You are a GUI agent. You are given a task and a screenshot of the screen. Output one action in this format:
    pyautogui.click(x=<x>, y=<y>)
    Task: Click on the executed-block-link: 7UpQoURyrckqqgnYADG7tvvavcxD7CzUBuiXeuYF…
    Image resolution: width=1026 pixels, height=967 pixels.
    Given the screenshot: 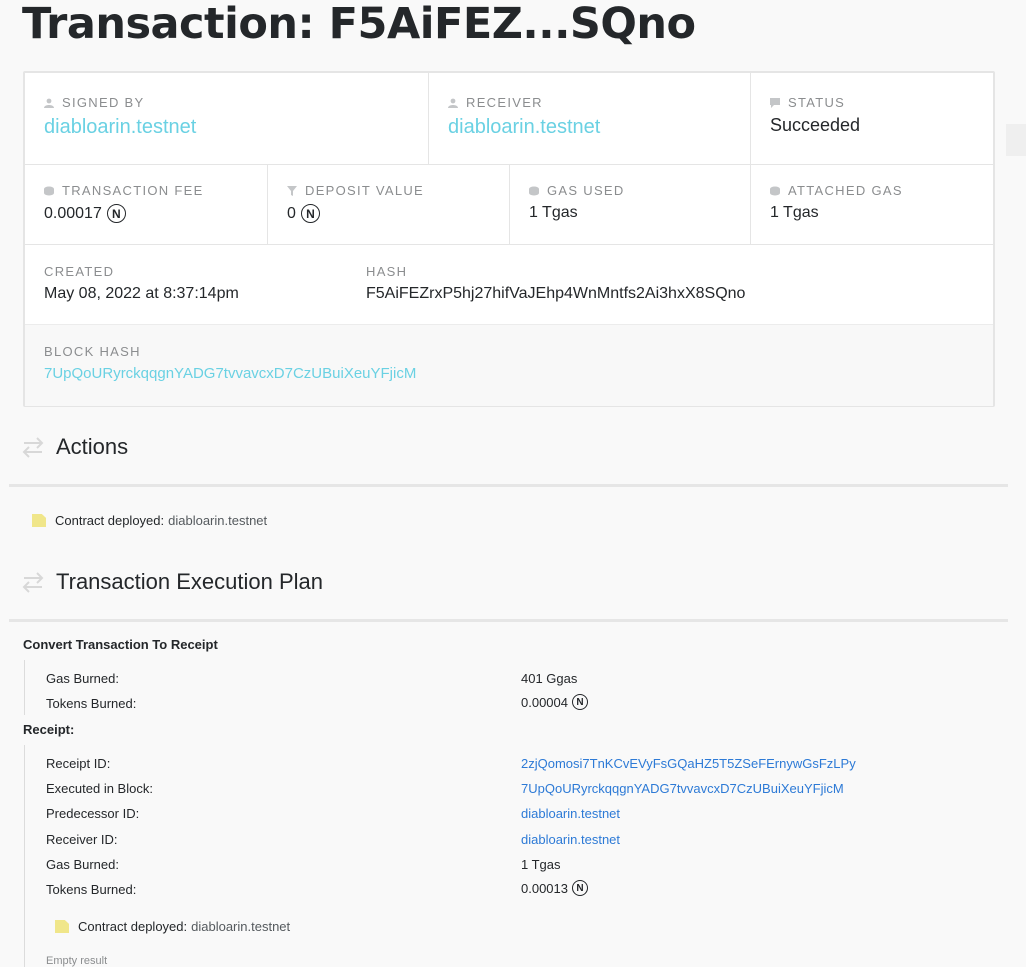 What is the action you would take?
    pyautogui.click(x=682, y=788)
    